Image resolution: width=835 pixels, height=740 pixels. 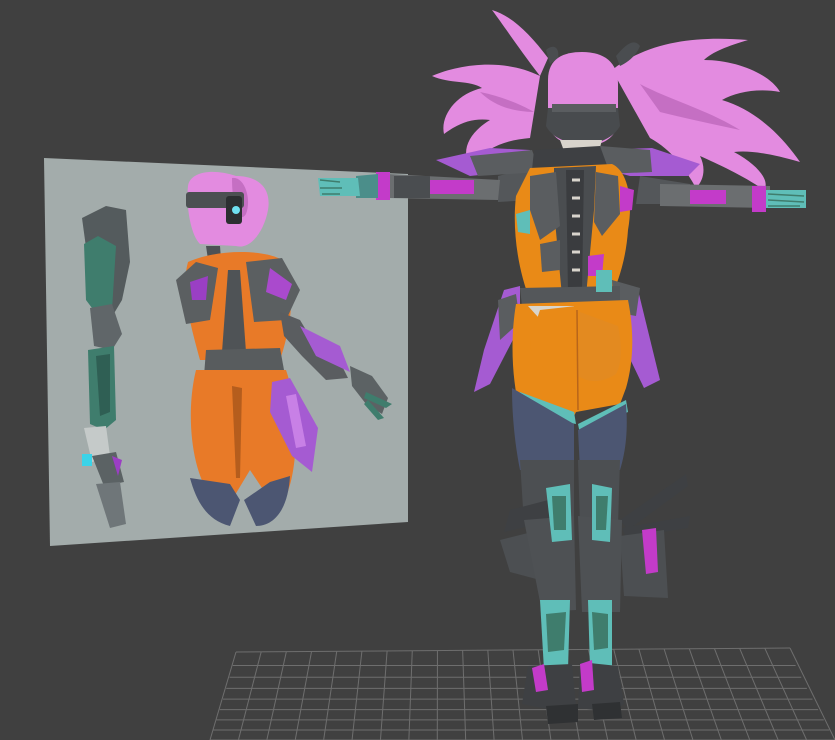 What do you see at coordinates (721, 194) in the screenshot?
I see `model-right-arm` at bounding box center [721, 194].